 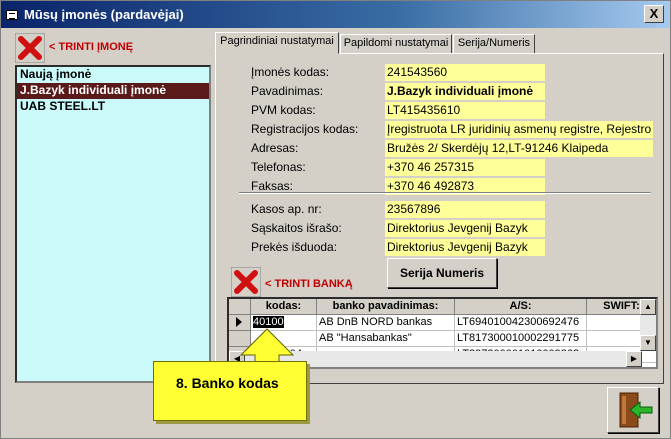 What do you see at coordinates (465, 91) in the screenshot?
I see `company-name-field: J.Bazyk individuali įmonė` at bounding box center [465, 91].